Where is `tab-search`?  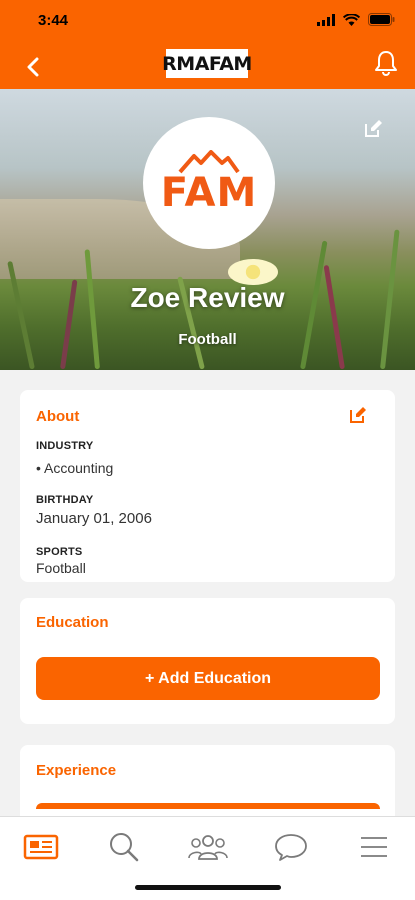 tab-search is located at coordinates (124, 847).